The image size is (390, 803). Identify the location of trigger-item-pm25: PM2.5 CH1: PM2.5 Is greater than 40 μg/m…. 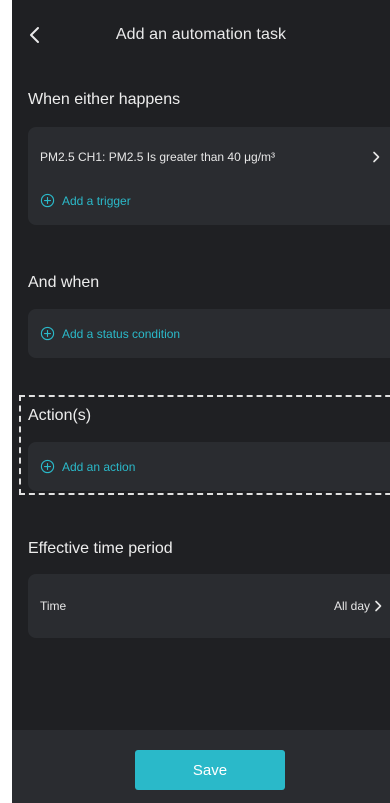
(209, 157).